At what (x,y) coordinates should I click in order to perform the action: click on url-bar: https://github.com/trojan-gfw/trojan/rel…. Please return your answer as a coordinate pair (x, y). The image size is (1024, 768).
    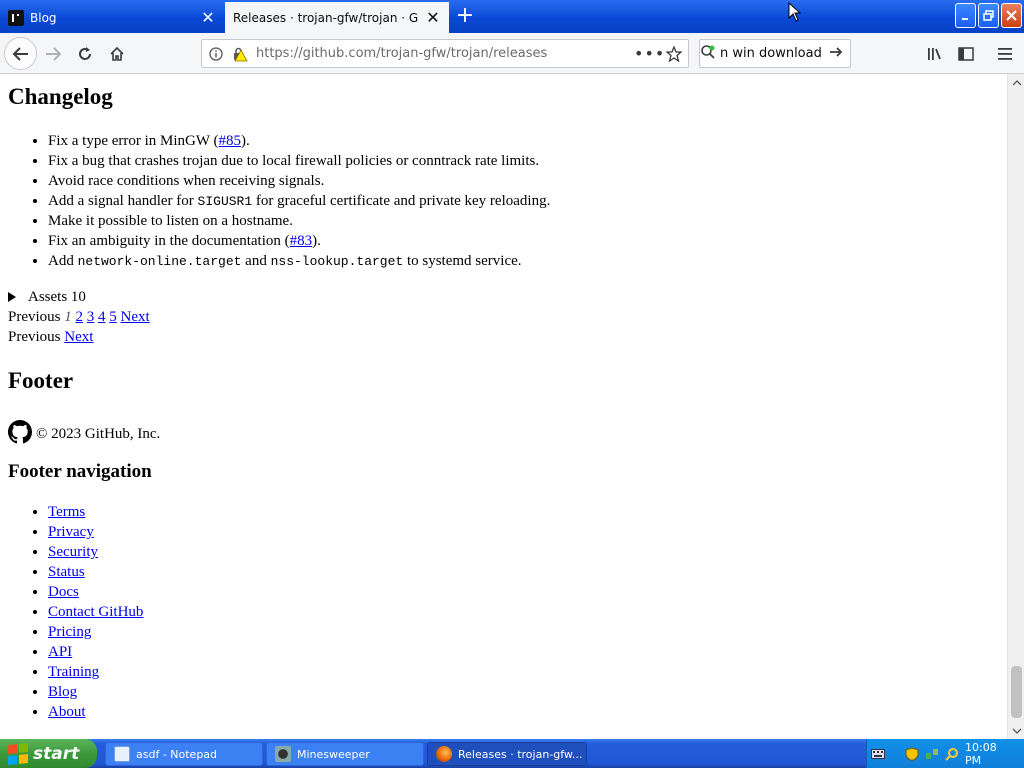
    Looking at the image, I should click on (445, 53).